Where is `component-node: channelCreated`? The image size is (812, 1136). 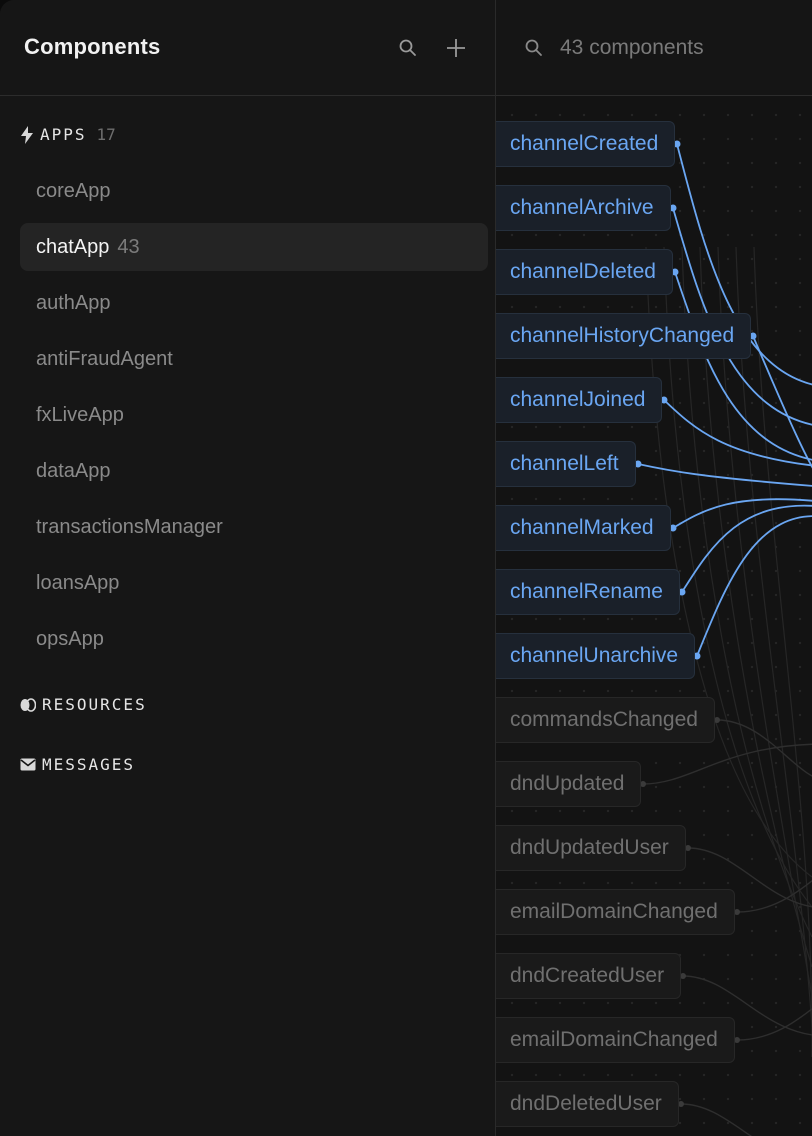 component-node: channelCreated is located at coordinates (586, 144).